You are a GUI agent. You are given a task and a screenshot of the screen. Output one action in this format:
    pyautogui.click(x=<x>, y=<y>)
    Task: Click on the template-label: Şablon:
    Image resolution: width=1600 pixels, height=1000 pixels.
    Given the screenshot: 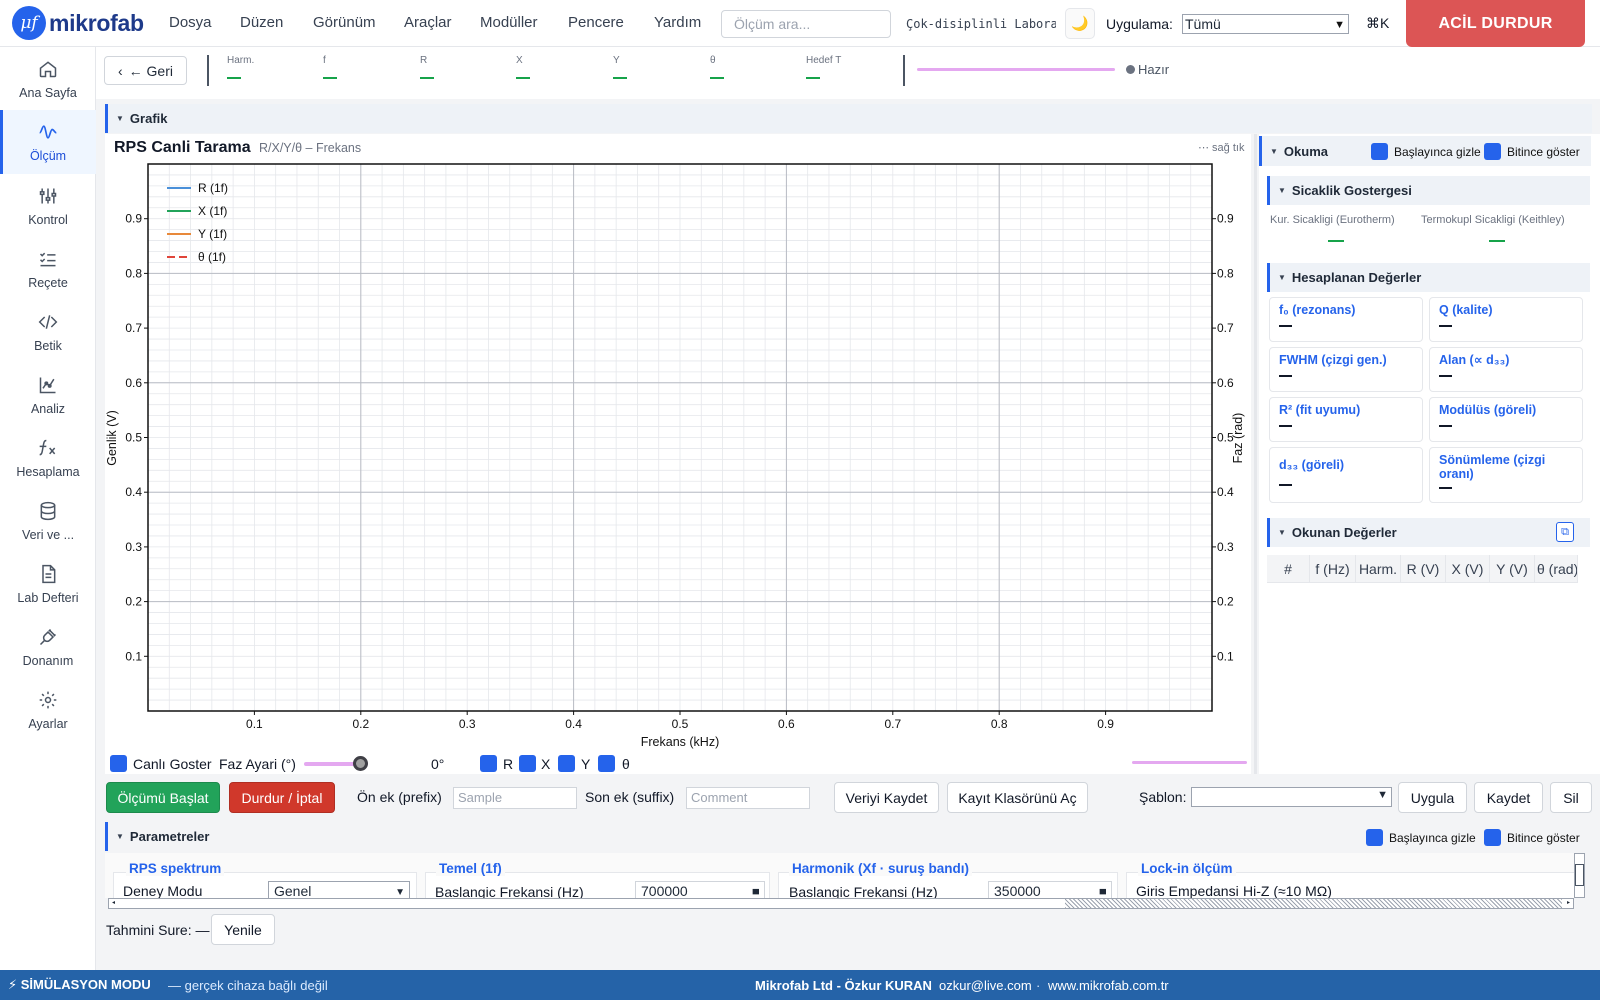 What is the action you would take?
    pyautogui.click(x=1163, y=797)
    